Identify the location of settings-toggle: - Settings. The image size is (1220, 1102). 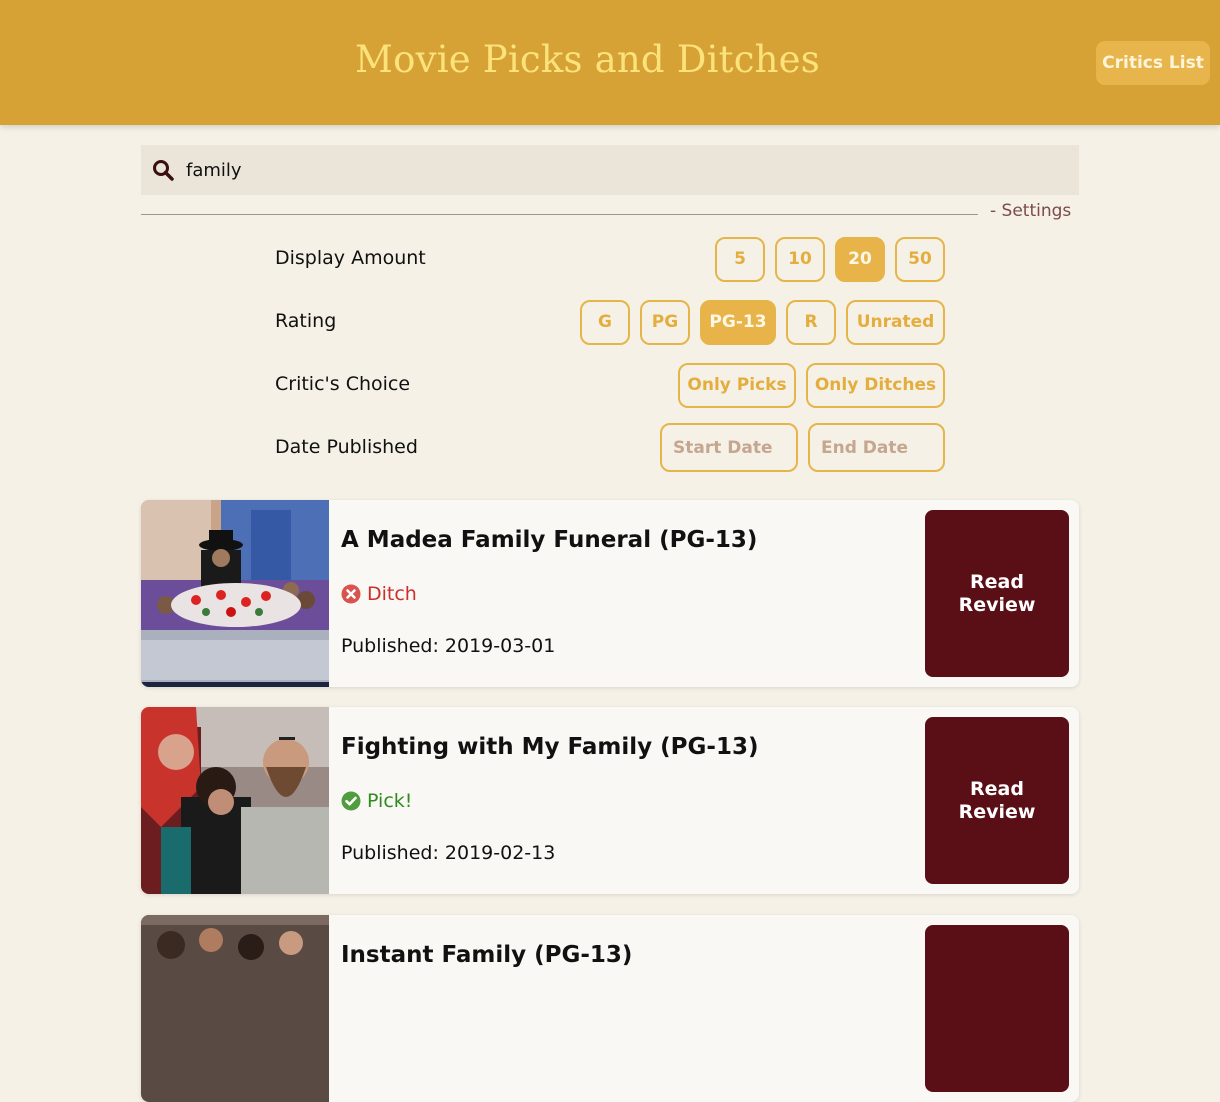
(1030, 211).